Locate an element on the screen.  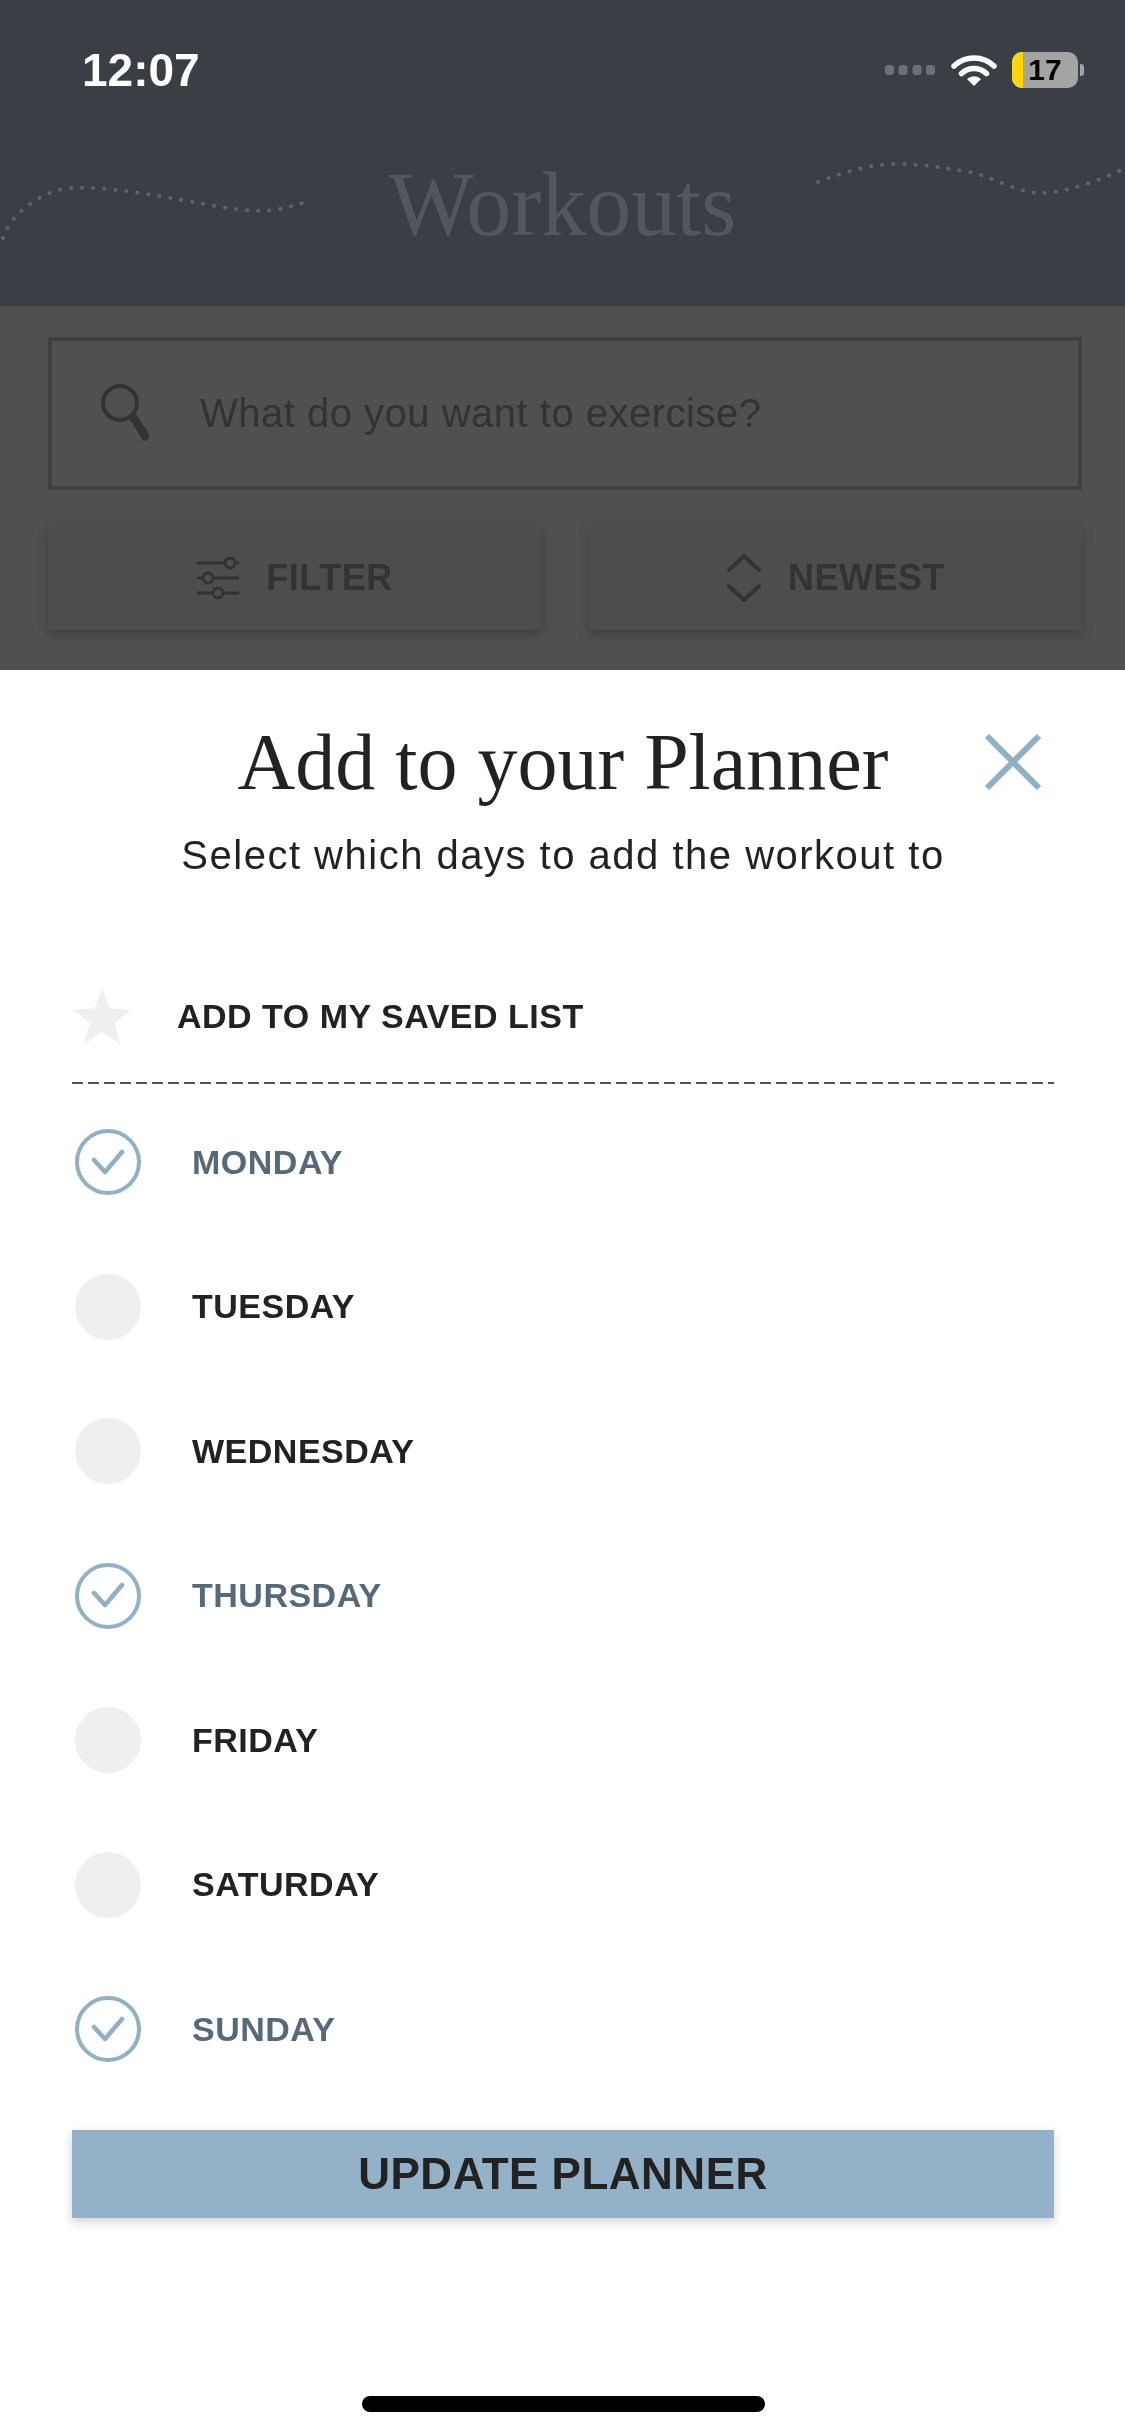
update-planner-button: UPDATE PLANNER is located at coordinates (563, 2174).